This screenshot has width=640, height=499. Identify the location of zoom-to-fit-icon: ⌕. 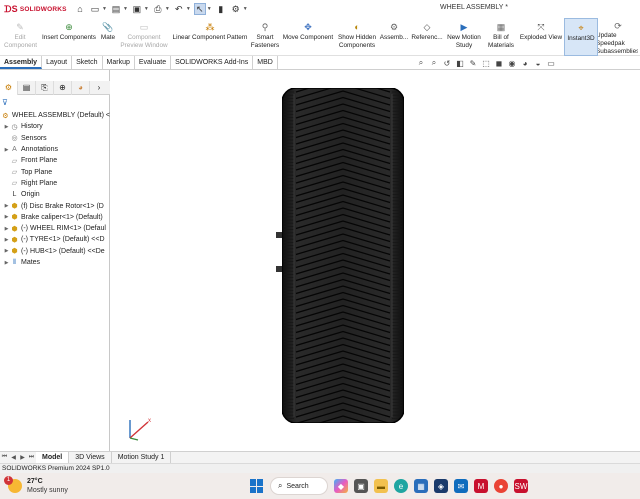
(421, 63).